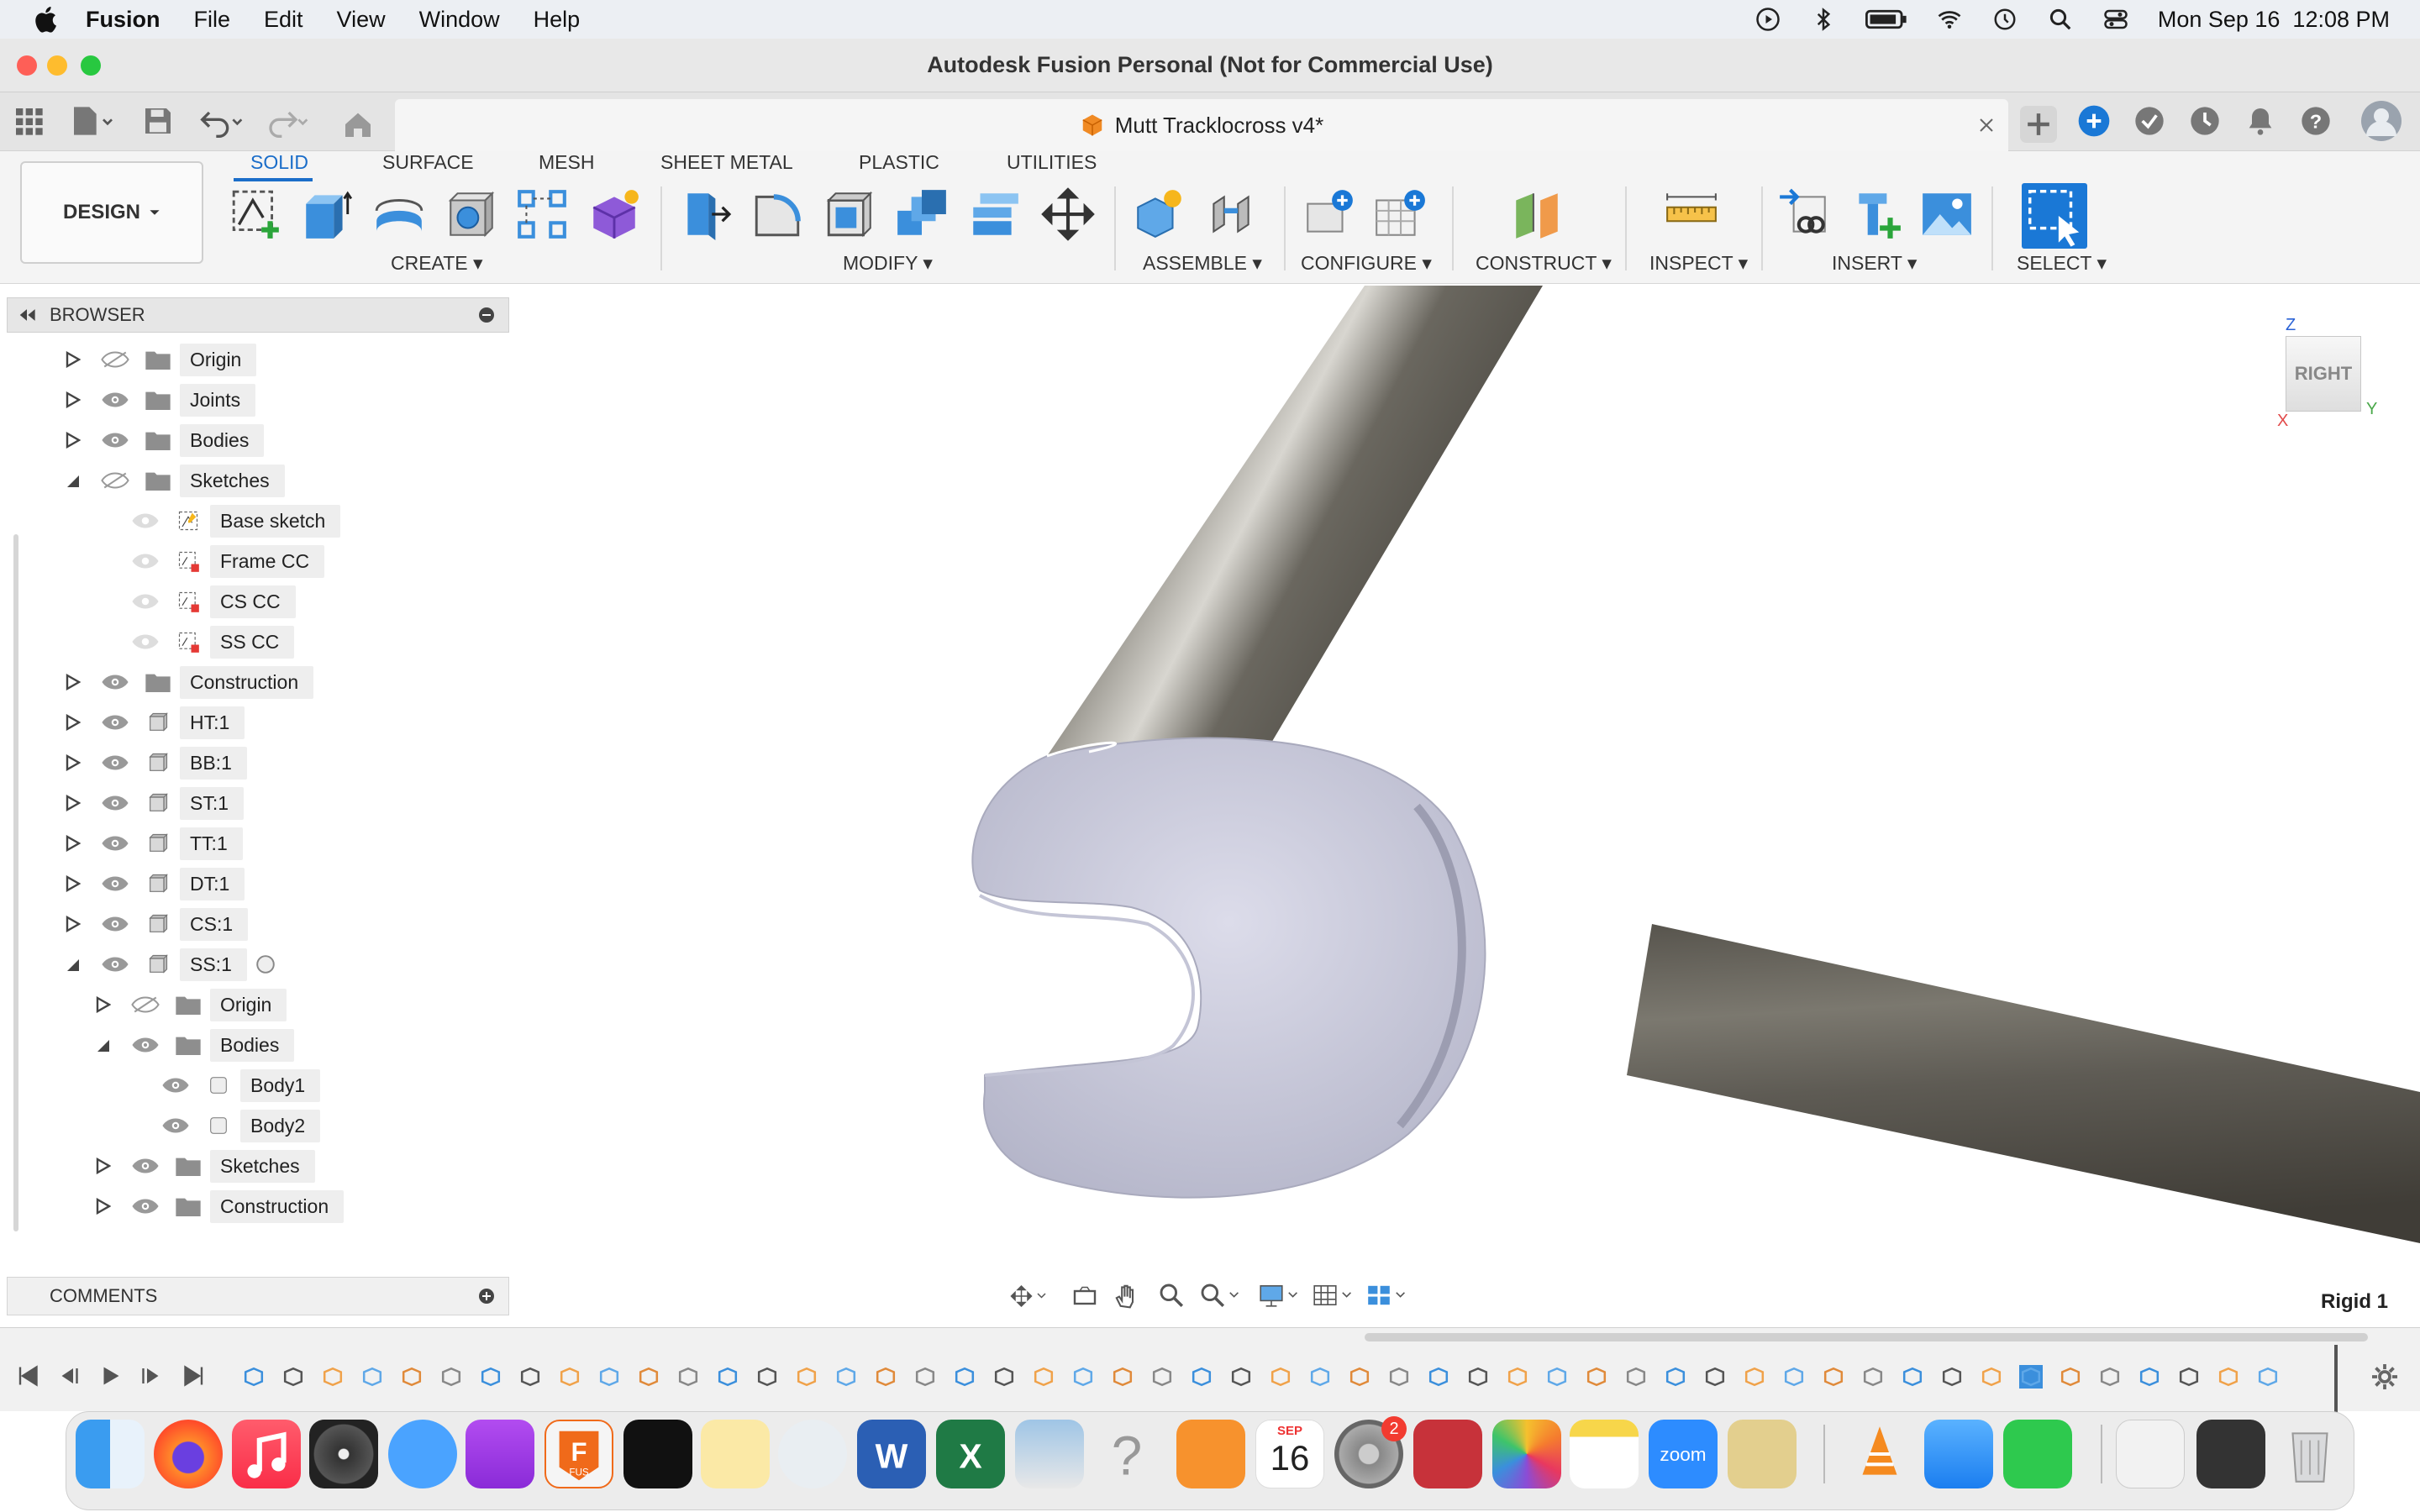 This screenshot has height=1512, width=2420. I want to click on hidden-eye-icon, so click(115, 359).